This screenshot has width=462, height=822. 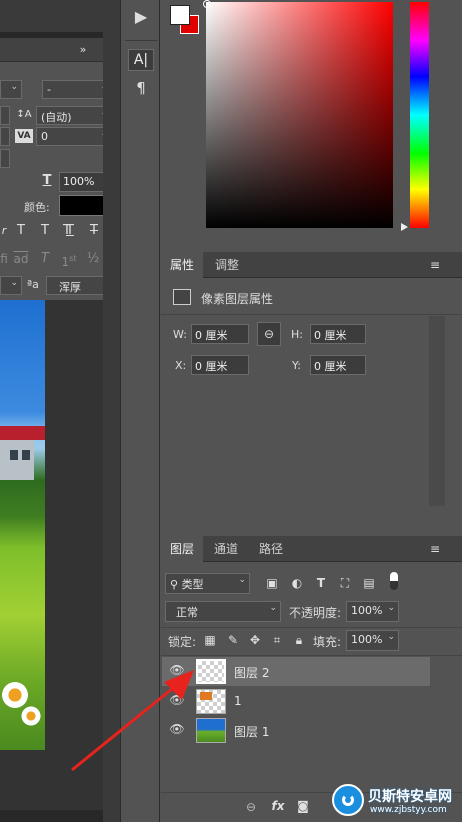 I want to click on saturation-brightness-field, so click(x=299, y=115).